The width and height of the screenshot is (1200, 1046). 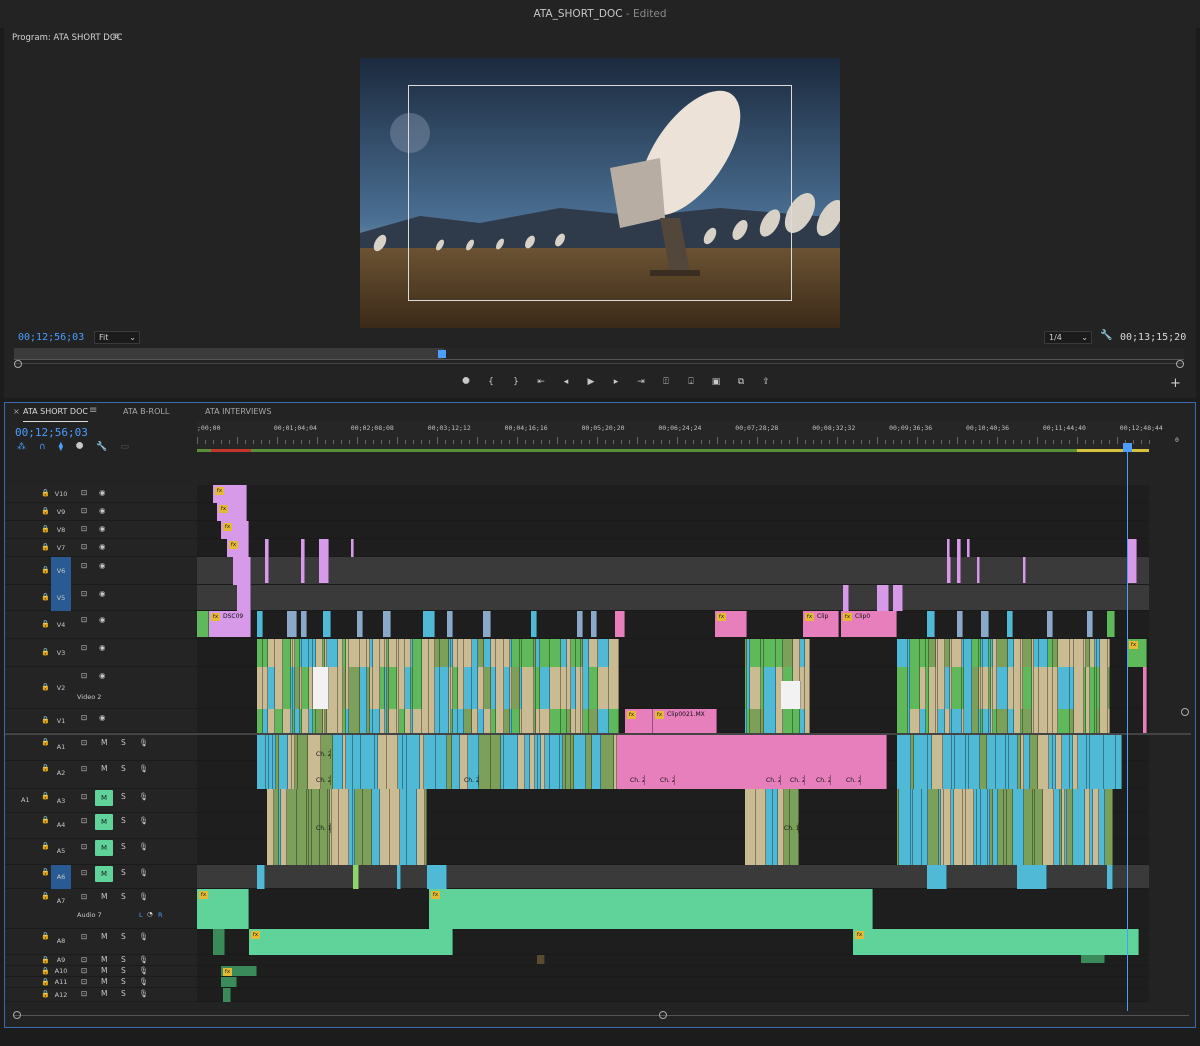 I want to click on track-name-a4: A4, so click(x=61, y=826).